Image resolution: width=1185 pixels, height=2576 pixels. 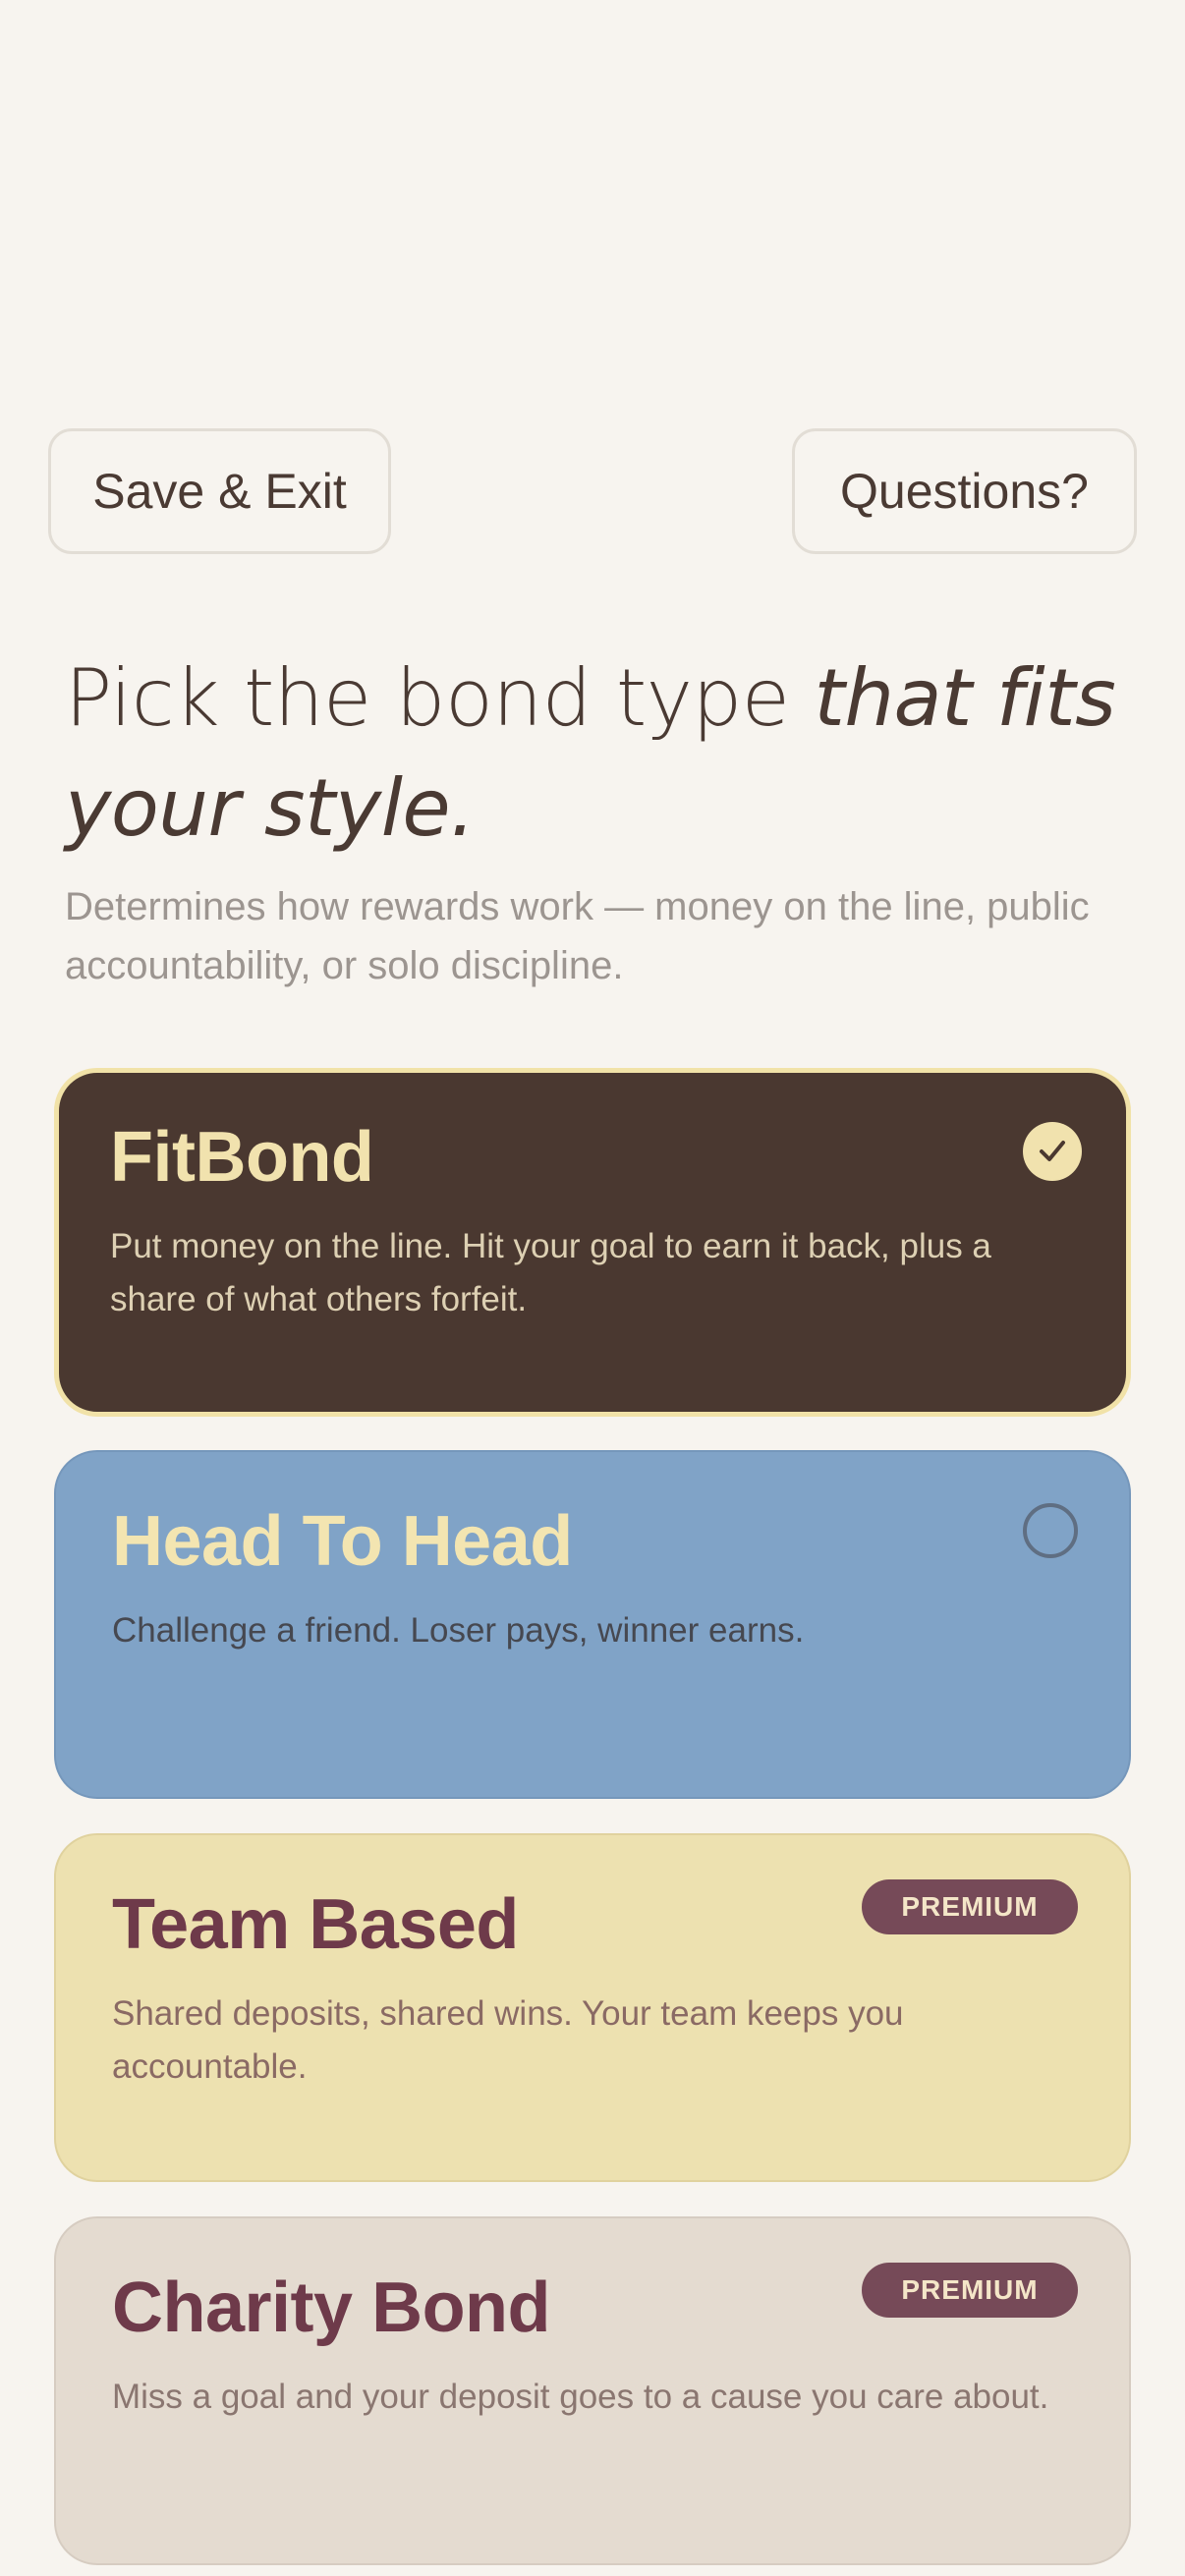 I want to click on option-title: FitBond, so click(x=242, y=1157).